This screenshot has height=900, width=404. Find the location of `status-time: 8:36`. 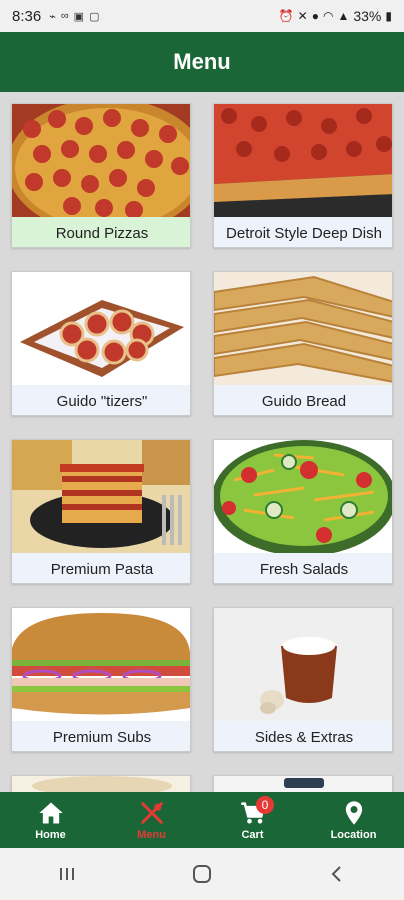

status-time: 8:36 is located at coordinates (27, 16).